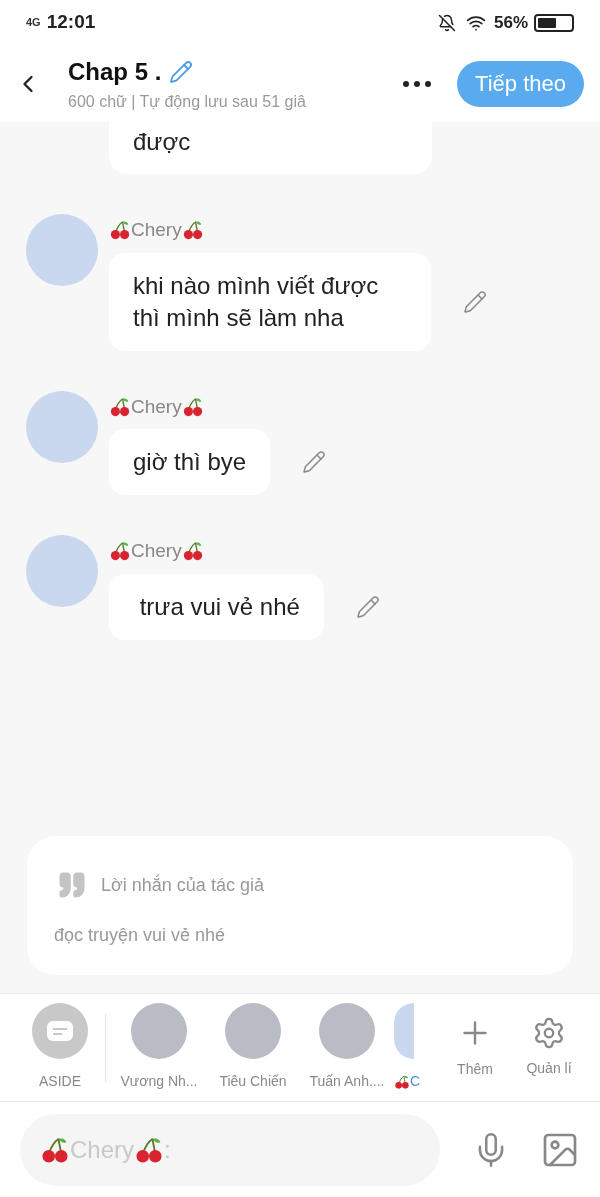  I want to click on edit-title-icon, so click(181, 71).